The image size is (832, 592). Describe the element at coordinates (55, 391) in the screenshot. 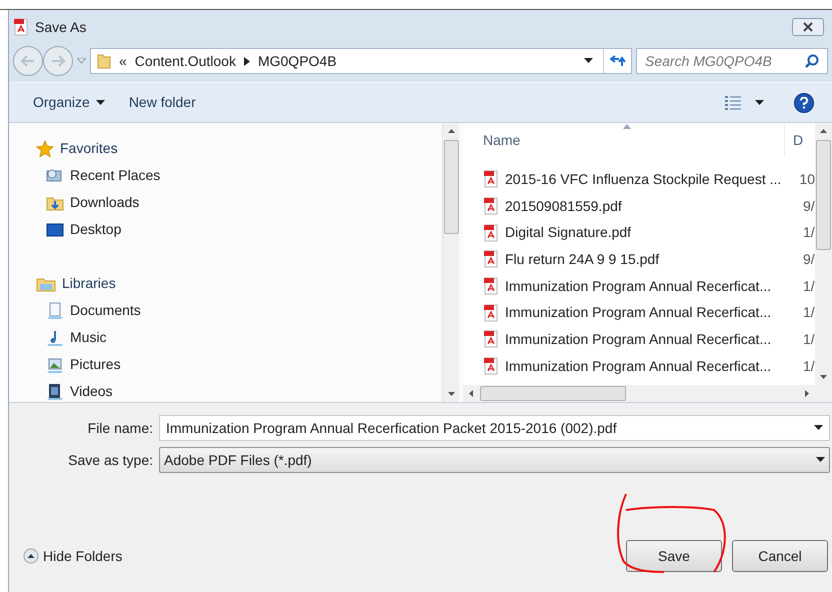

I see `film-icon` at that location.